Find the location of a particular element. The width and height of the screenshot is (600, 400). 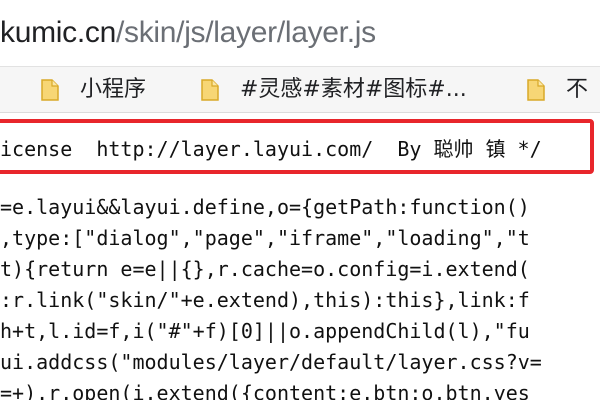

url-text: kumic.cn/skin/js/layer/layer.js is located at coordinates (188, 33).